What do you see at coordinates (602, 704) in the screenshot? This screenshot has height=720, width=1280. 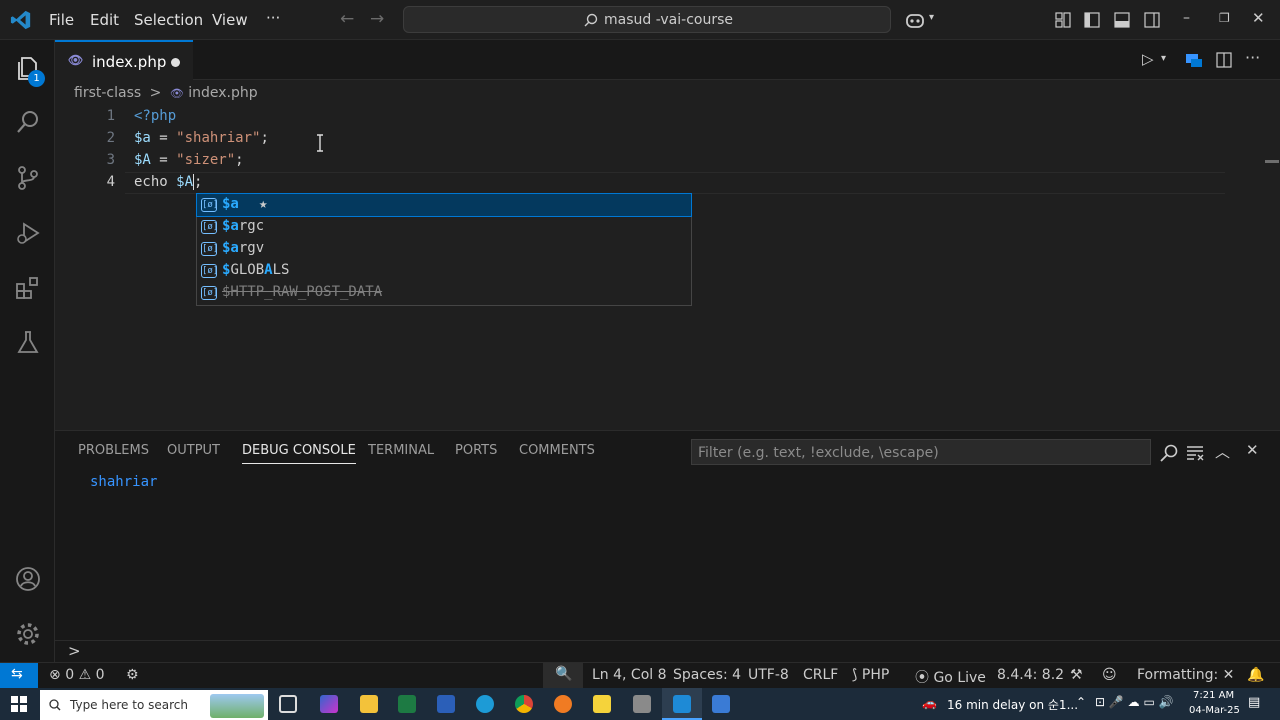 I see `sticky-notes-icon` at bounding box center [602, 704].